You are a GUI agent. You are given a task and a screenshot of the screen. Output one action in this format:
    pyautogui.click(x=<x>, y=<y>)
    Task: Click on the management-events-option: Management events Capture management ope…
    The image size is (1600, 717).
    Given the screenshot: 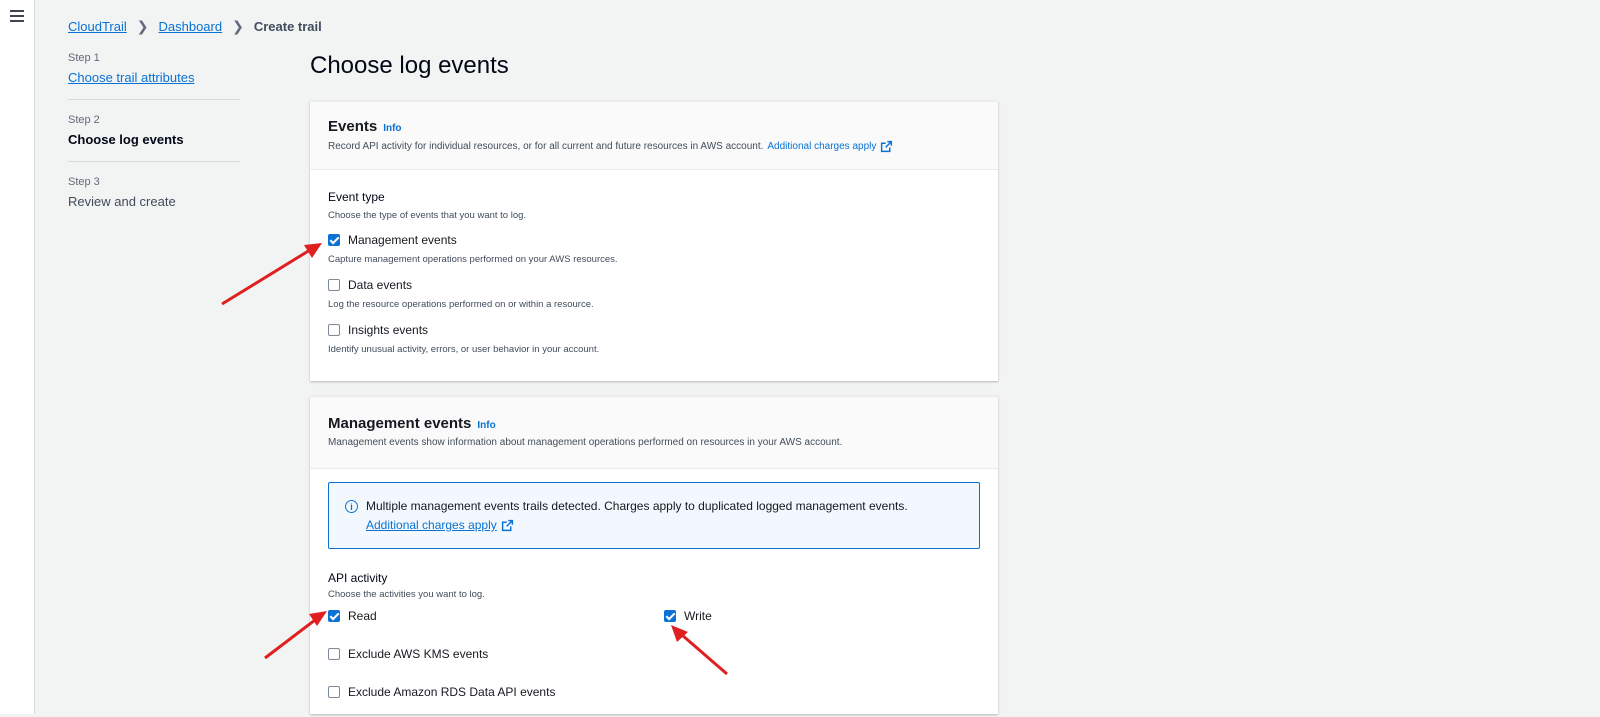 What is the action you would take?
    pyautogui.click(x=654, y=249)
    